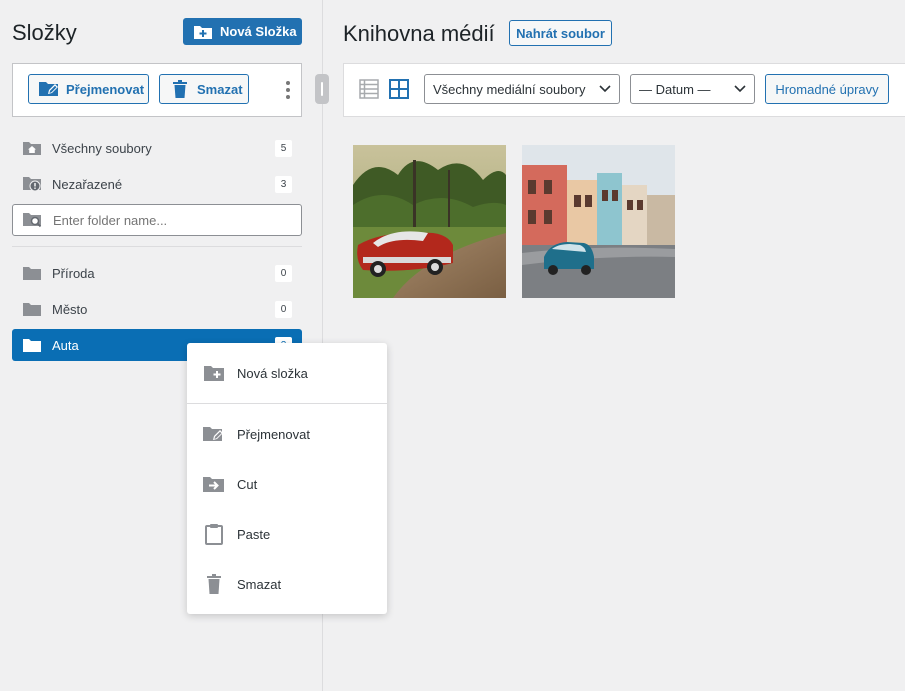 This screenshot has height=691, width=905. Describe the element at coordinates (32, 184) in the screenshot. I see `info-folder-icon` at that location.